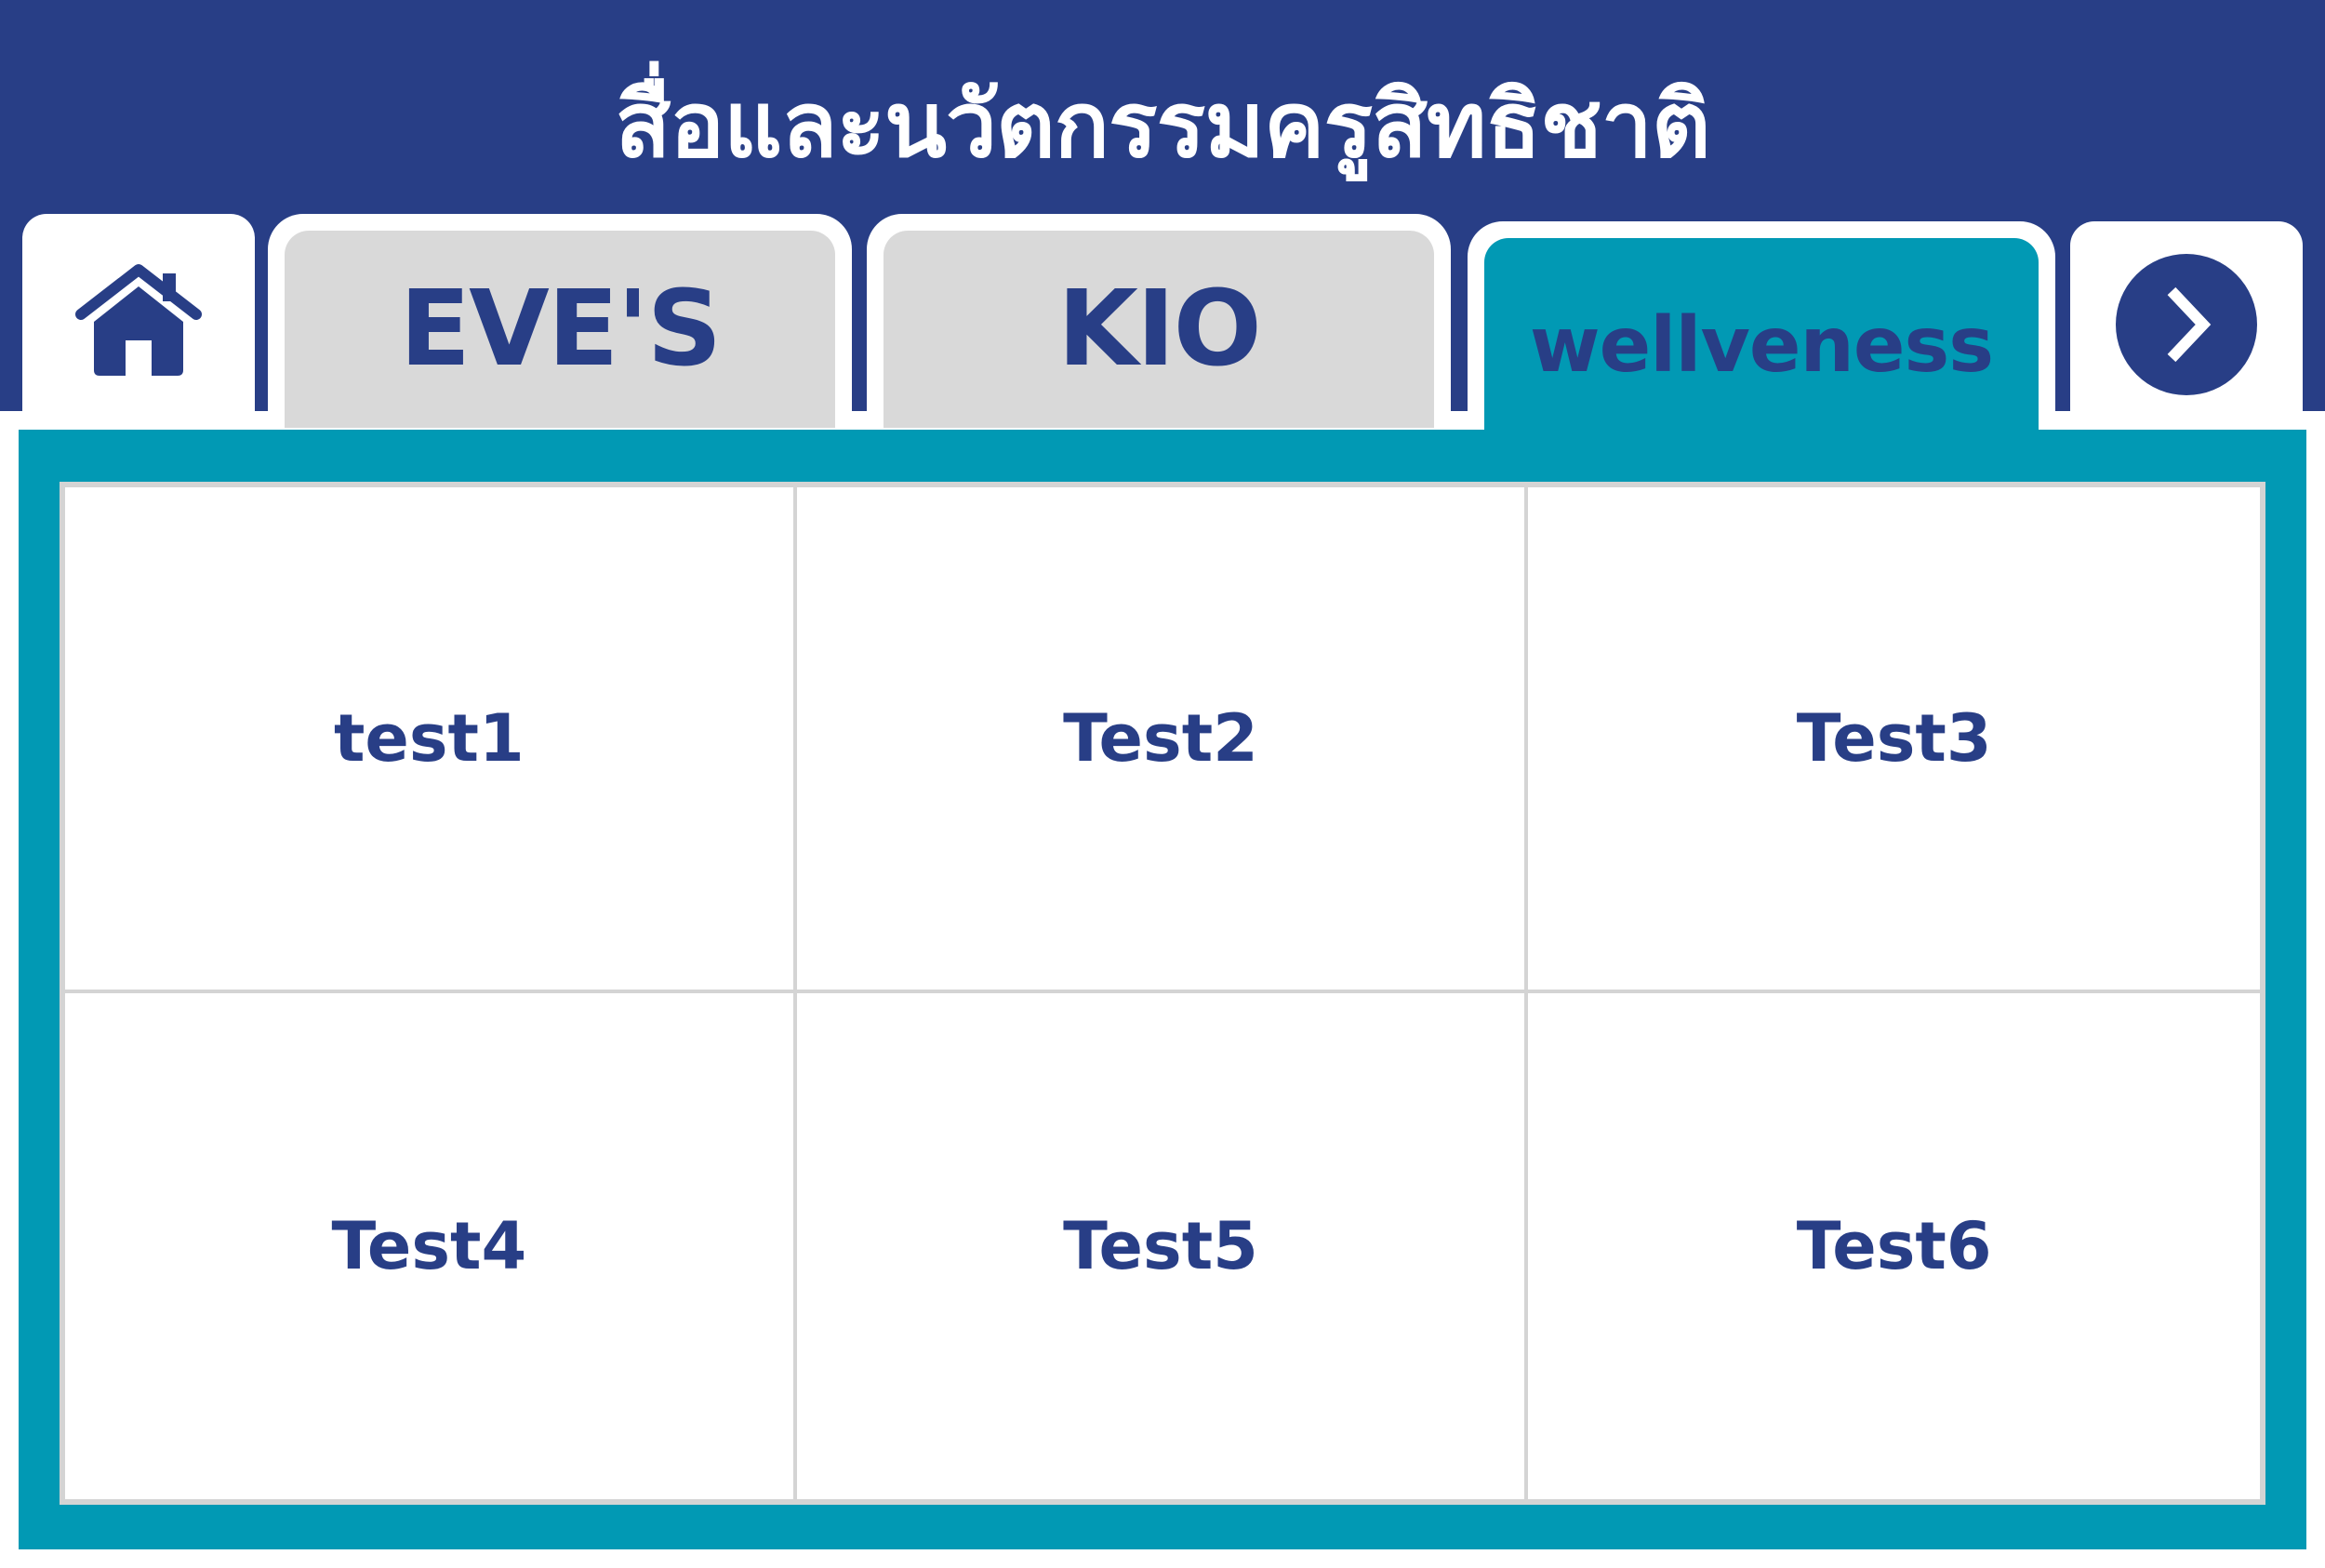 This screenshot has height=1568, width=2325. I want to click on home-tab-inner, so click(138, 321).